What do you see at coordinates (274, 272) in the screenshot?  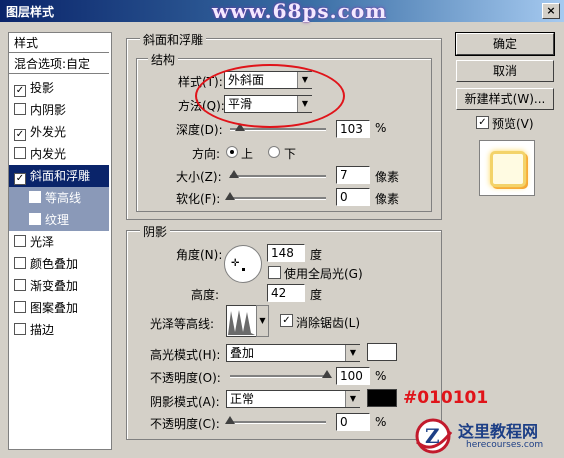 I see `global-light-checkbox` at bounding box center [274, 272].